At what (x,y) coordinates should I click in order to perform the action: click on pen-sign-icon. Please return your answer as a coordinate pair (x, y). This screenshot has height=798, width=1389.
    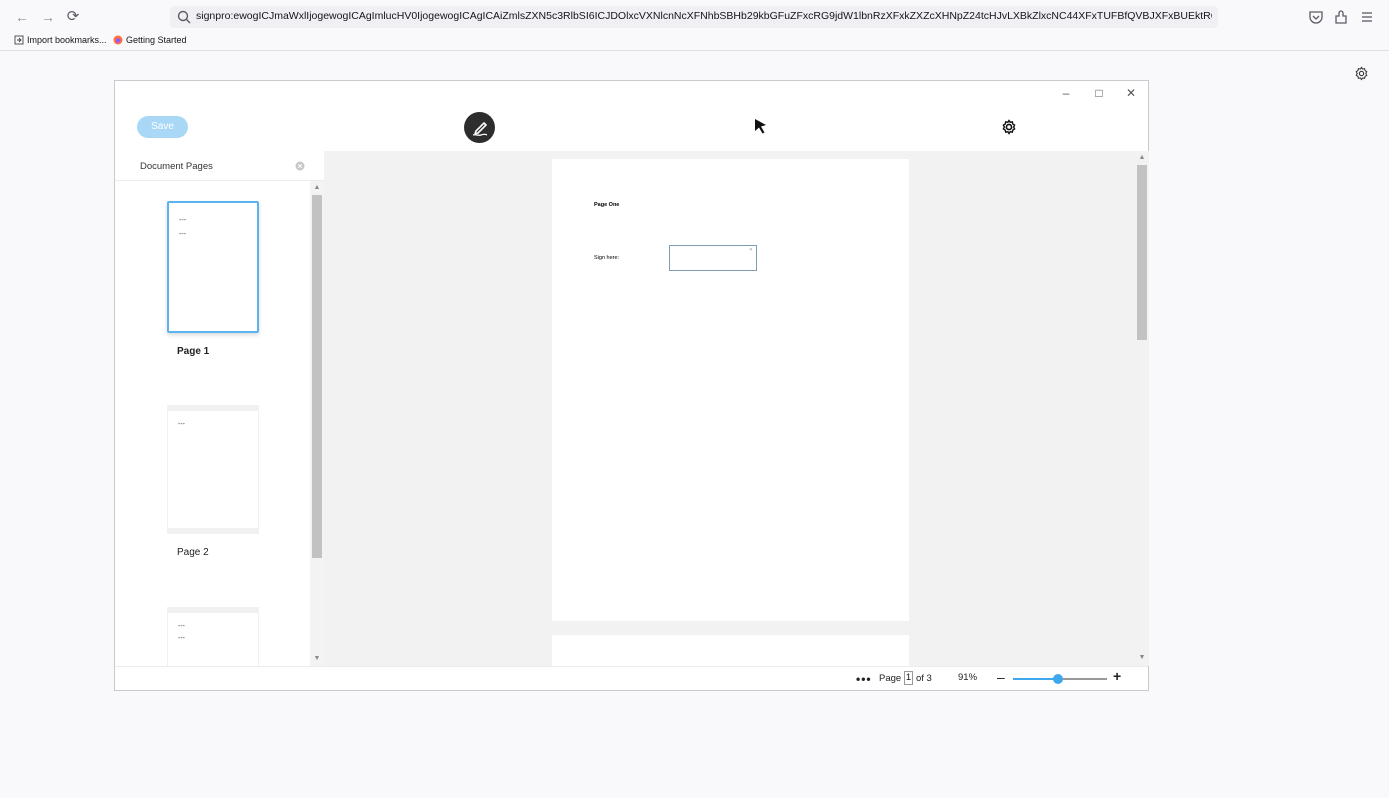
    Looking at the image, I should click on (479, 127).